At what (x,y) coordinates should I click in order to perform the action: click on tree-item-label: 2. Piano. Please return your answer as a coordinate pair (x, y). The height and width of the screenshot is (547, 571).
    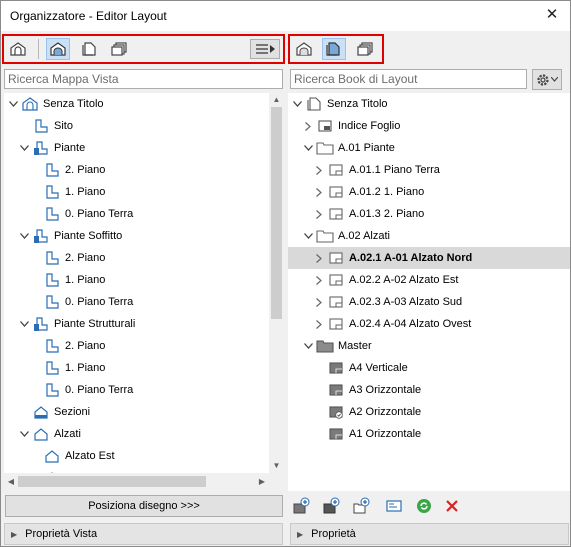
    Looking at the image, I should click on (85, 258).